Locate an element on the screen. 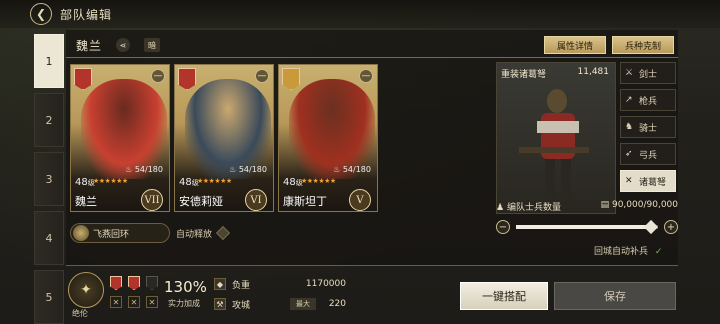 This screenshot has height=324, width=720. squad-tabs: 1 2 3 4 5 is located at coordinates (49, 179).